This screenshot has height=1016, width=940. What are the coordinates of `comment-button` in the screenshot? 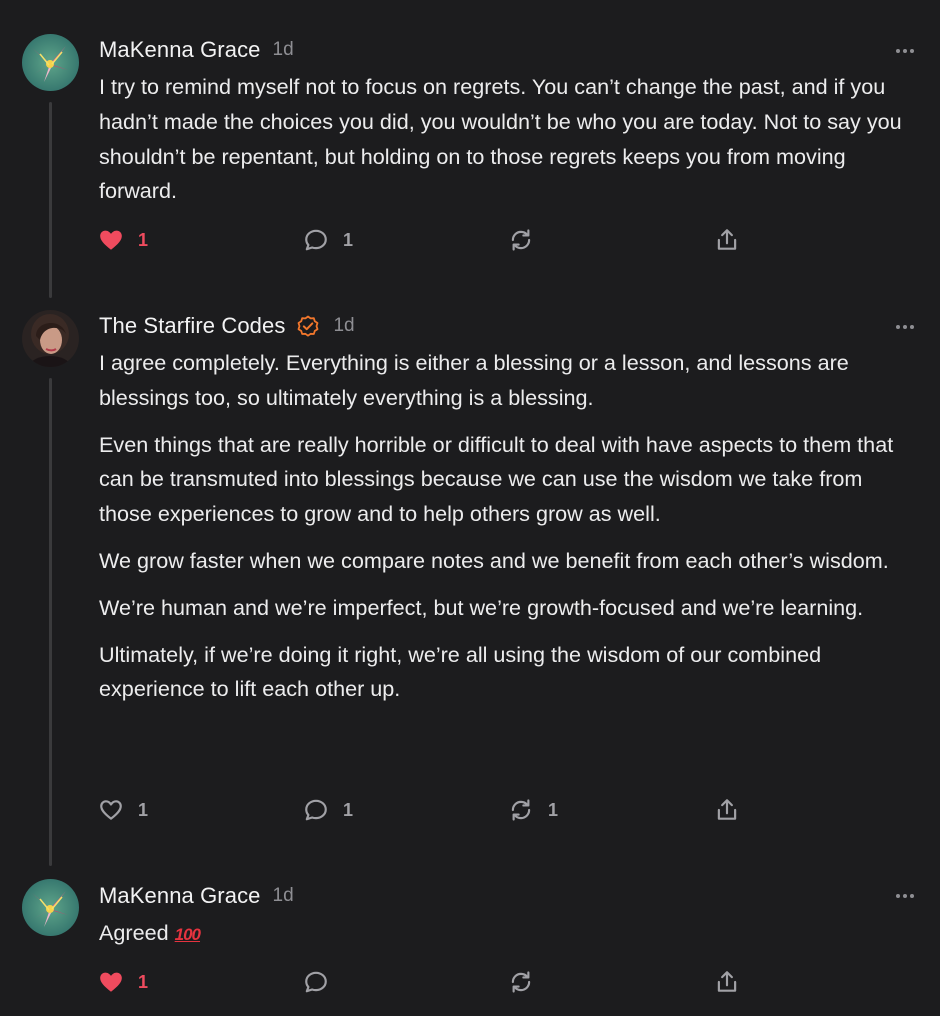 It's located at (316, 982).